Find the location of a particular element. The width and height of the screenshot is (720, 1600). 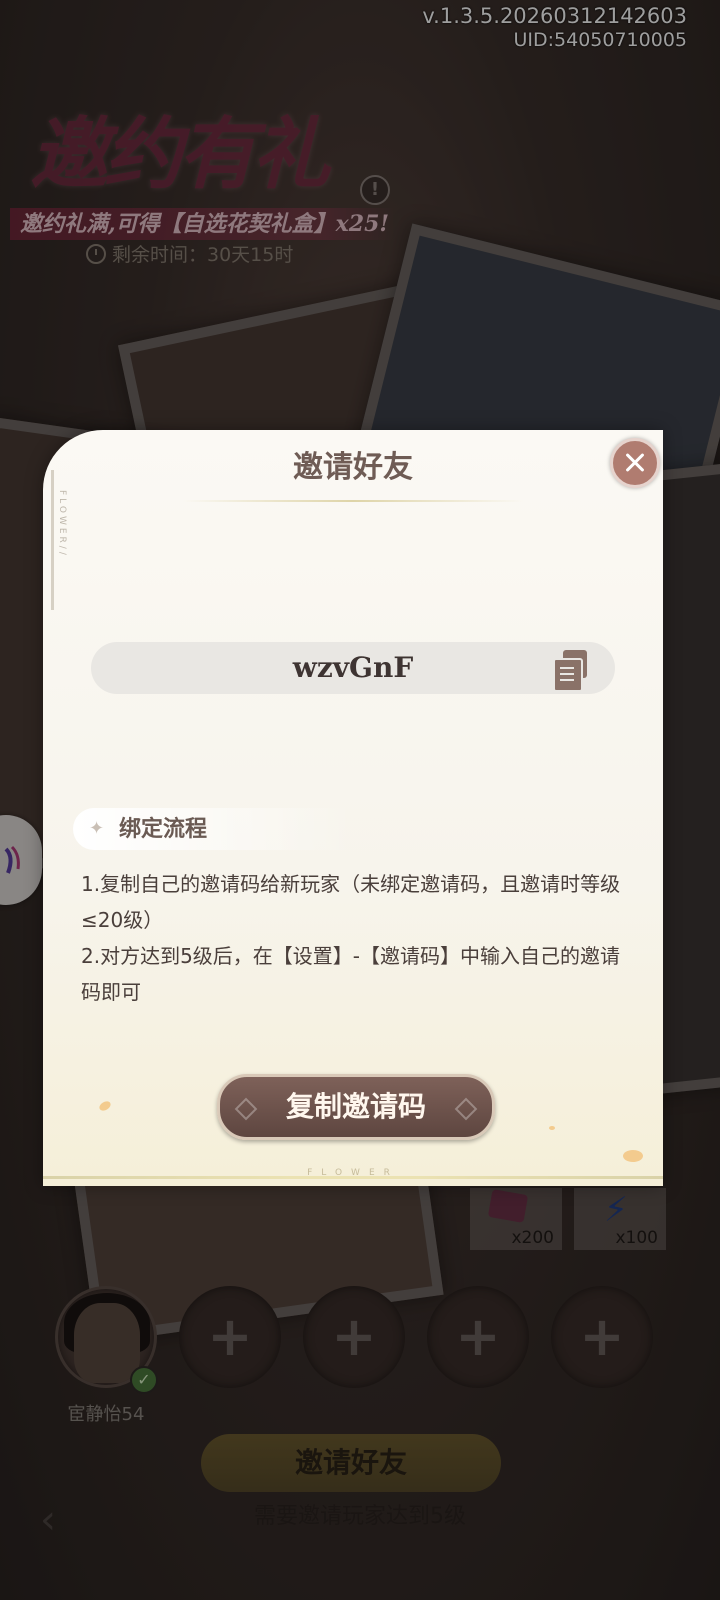

invite-code-field: wzvGnF is located at coordinates (353, 668).